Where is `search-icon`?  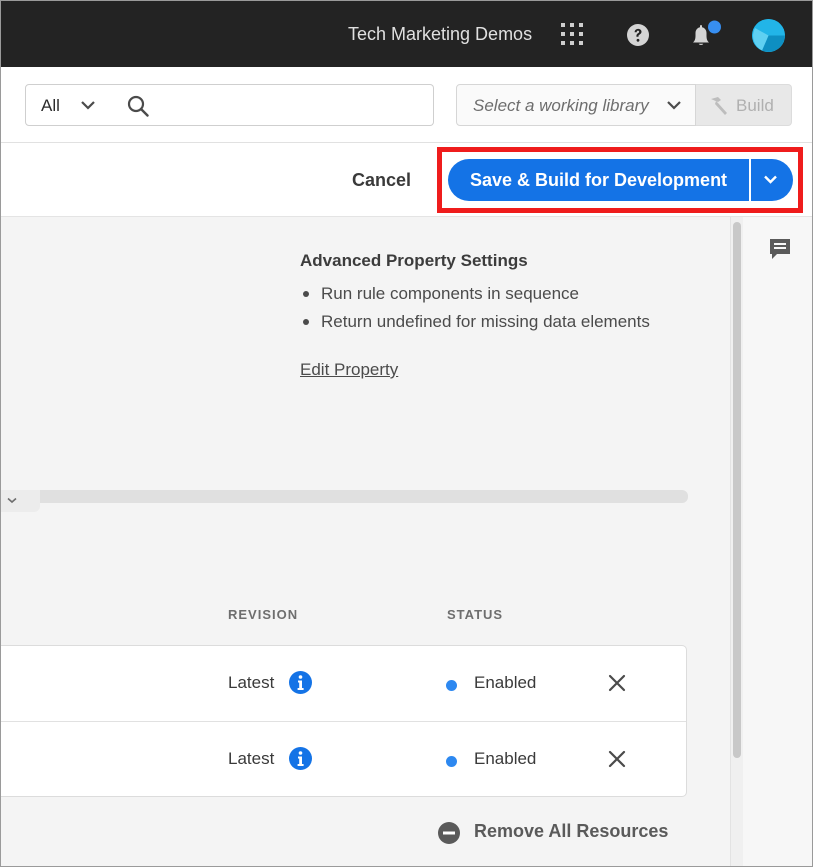 search-icon is located at coordinates (138, 106).